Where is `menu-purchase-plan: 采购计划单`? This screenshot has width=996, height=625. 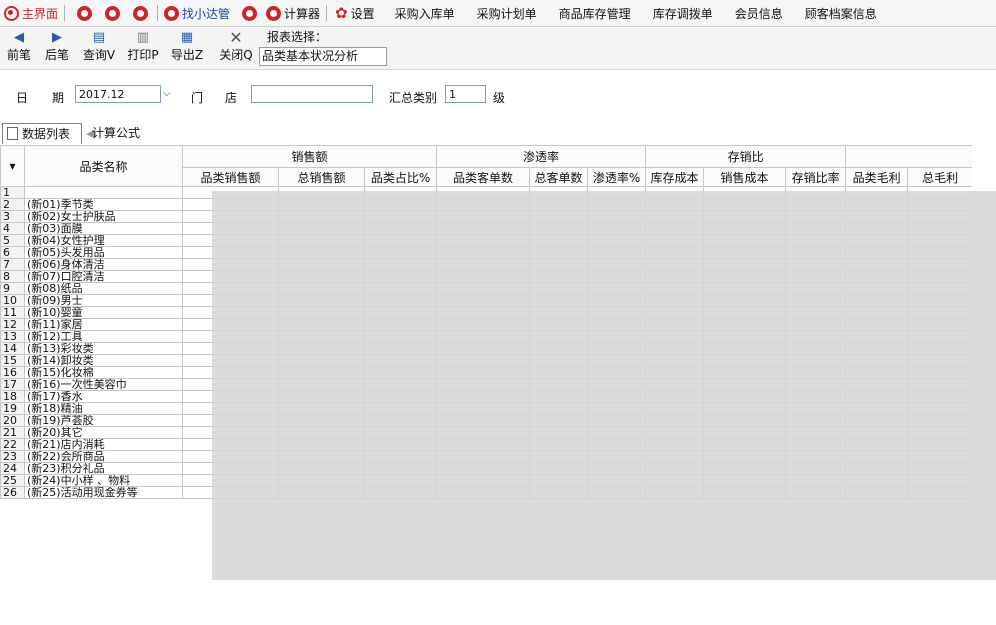
menu-purchase-plan: 采购计划单 is located at coordinates (507, 13).